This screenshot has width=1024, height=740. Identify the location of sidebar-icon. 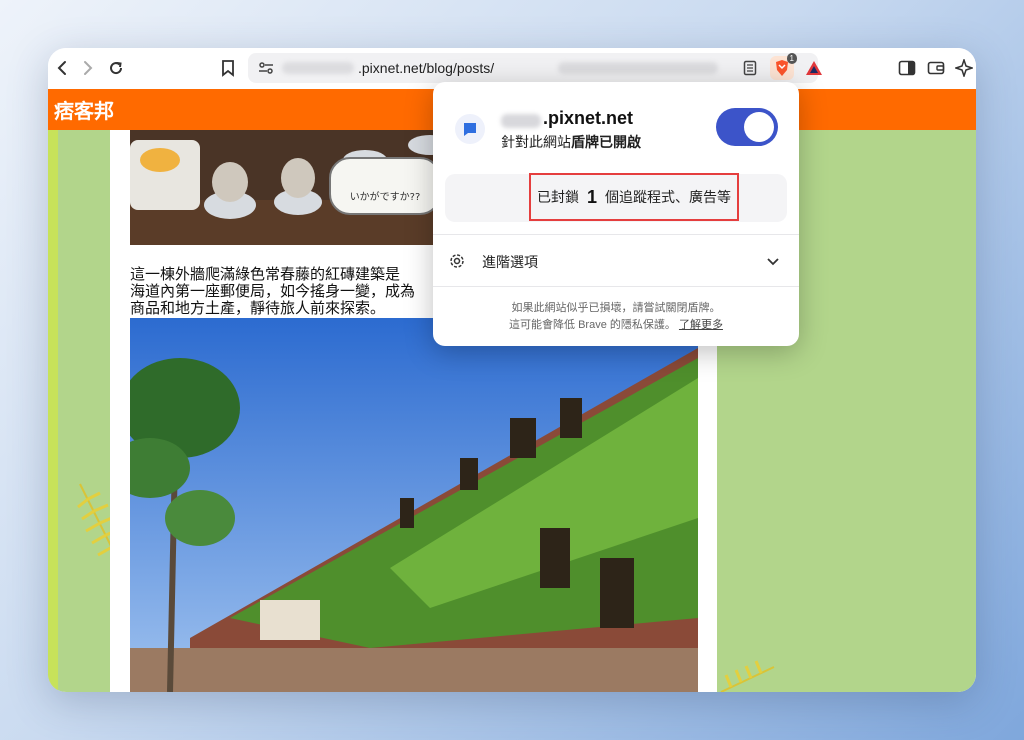
(907, 68).